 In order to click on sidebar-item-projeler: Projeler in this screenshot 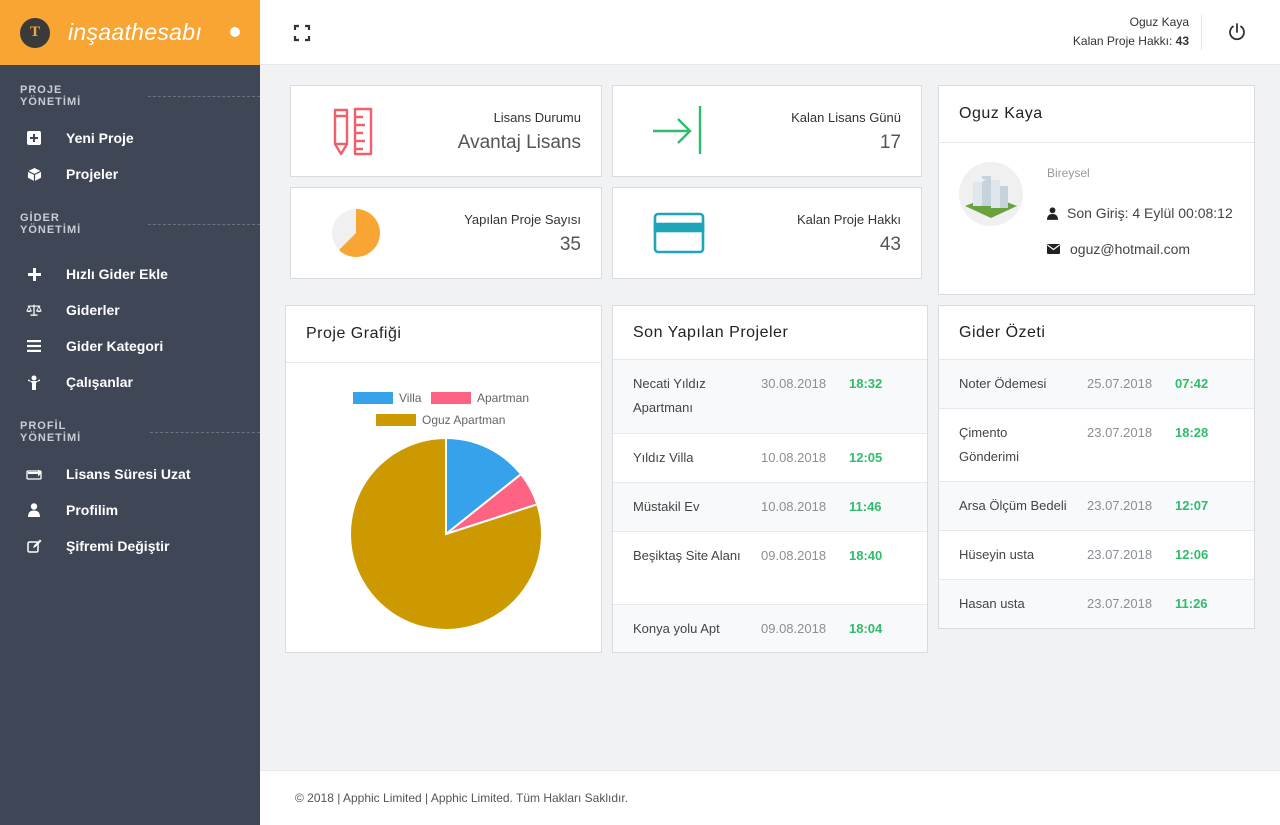, I will do `click(130, 174)`.